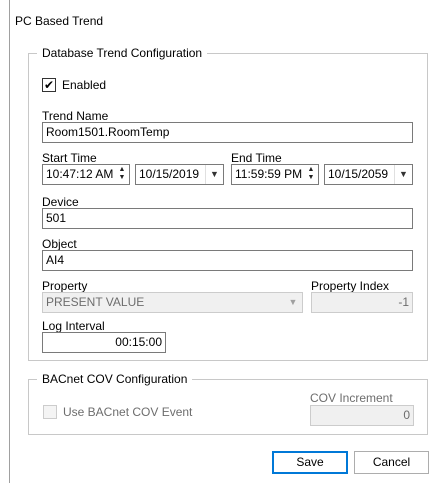  I want to click on cov-increment-input: 0, so click(362, 415).